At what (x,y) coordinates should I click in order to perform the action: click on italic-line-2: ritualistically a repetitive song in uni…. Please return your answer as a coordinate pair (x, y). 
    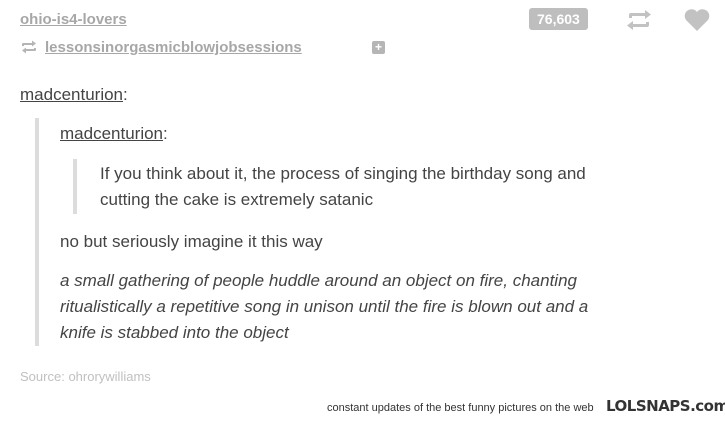
    Looking at the image, I should click on (324, 306).